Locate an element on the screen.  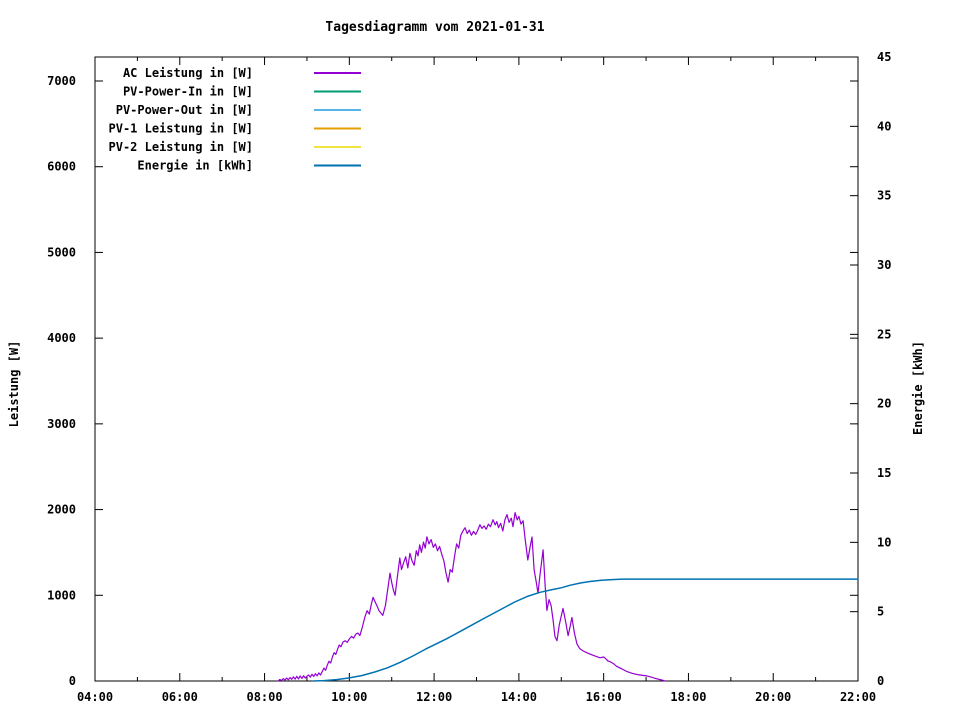
y-right-tick-label: 45 is located at coordinates (884, 57).